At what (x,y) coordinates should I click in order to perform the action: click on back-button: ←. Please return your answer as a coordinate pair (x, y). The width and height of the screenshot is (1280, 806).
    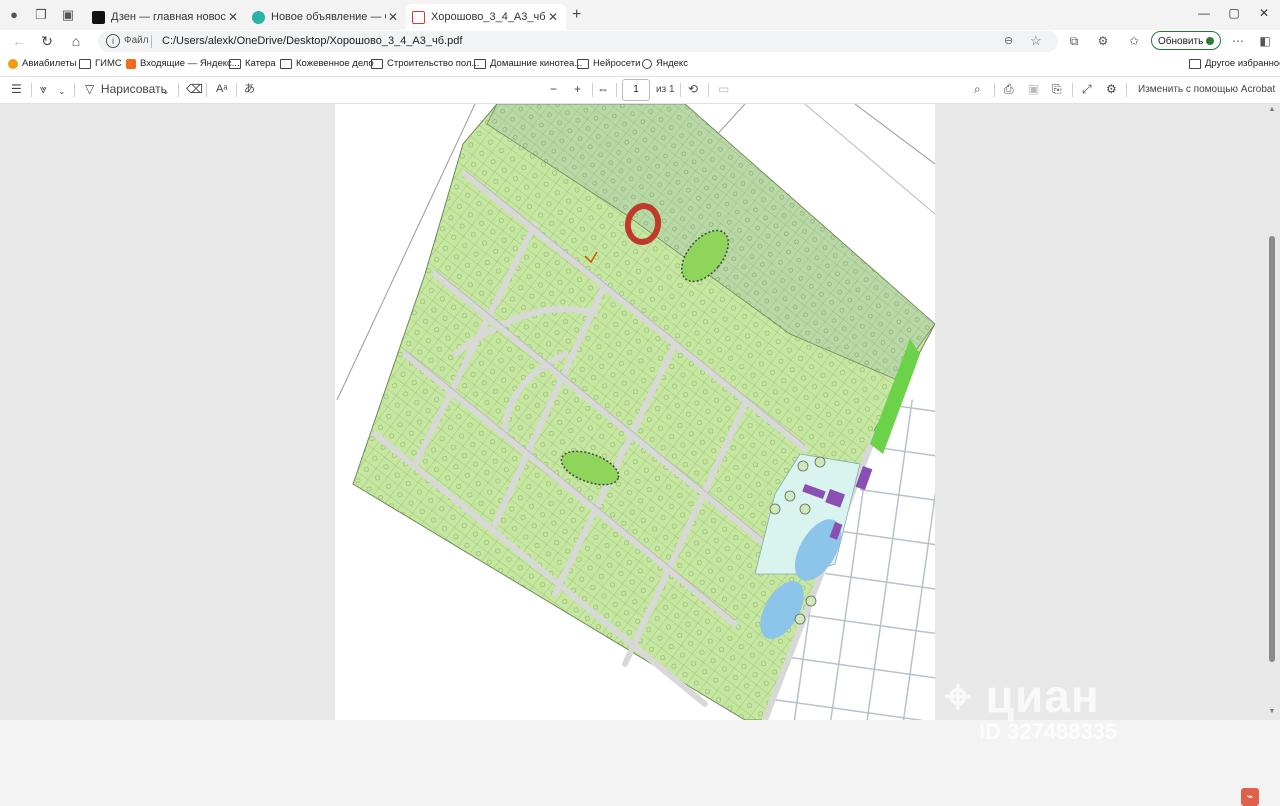
    Looking at the image, I should click on (19, 41).